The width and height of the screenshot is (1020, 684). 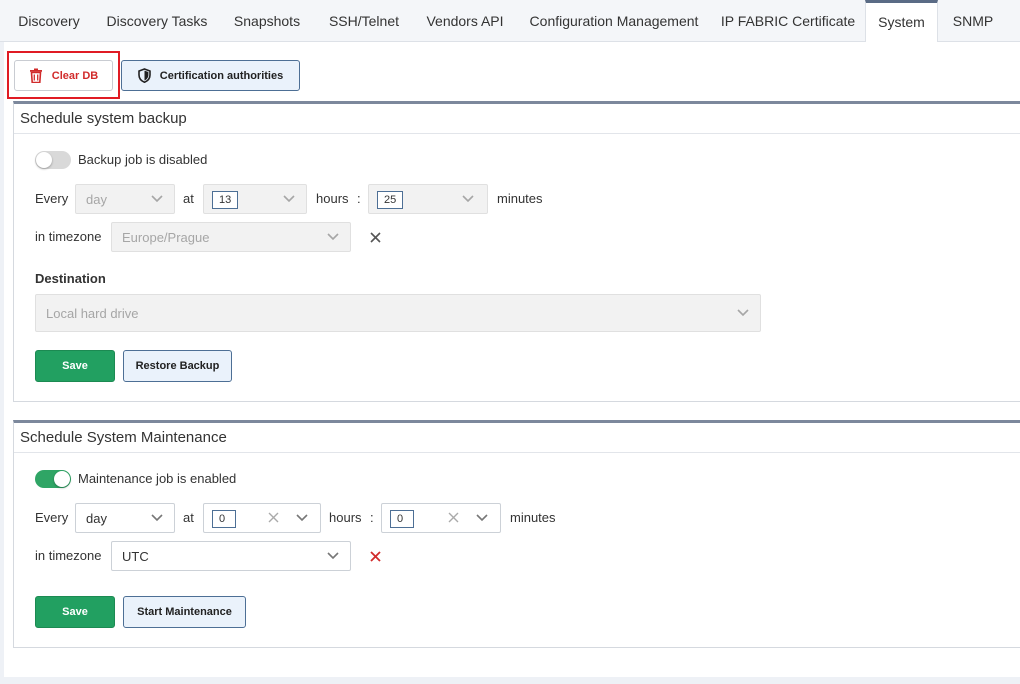 I want to click on maintenance-minutes-select: 0, so click(x=441, y=518).